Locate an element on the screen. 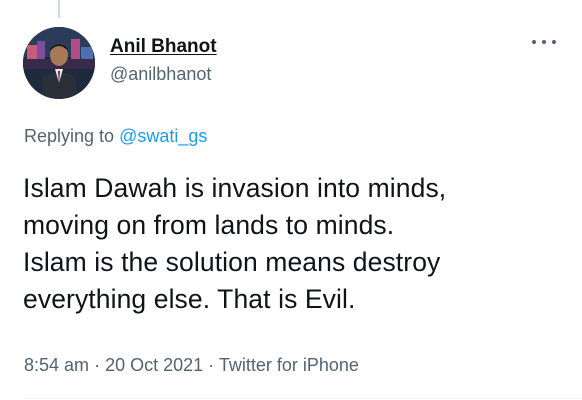 Image resolution: width=582 pixels, height=400 pixels. tweet-text-line: moving on from lands to minds. is located at coordinates (209, 225).